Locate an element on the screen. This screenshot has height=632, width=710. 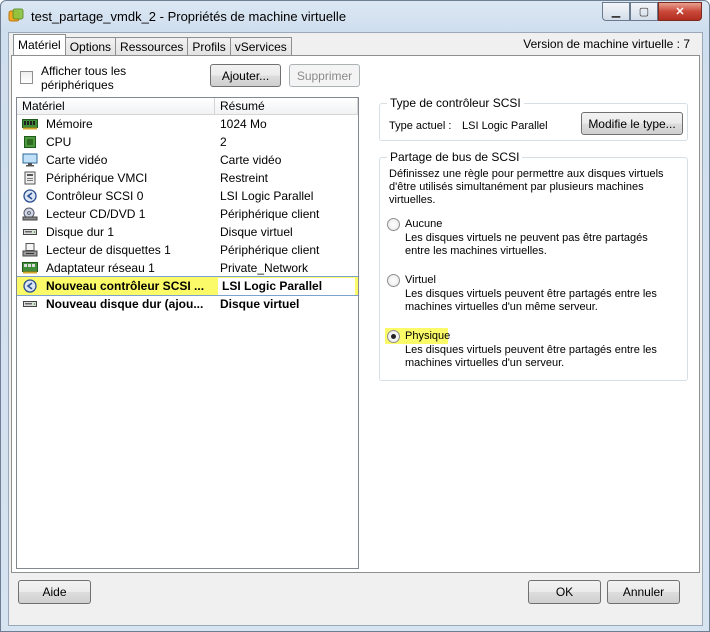
table-row: Mémoire 1024 Mo is located at coordinates (187, 124).